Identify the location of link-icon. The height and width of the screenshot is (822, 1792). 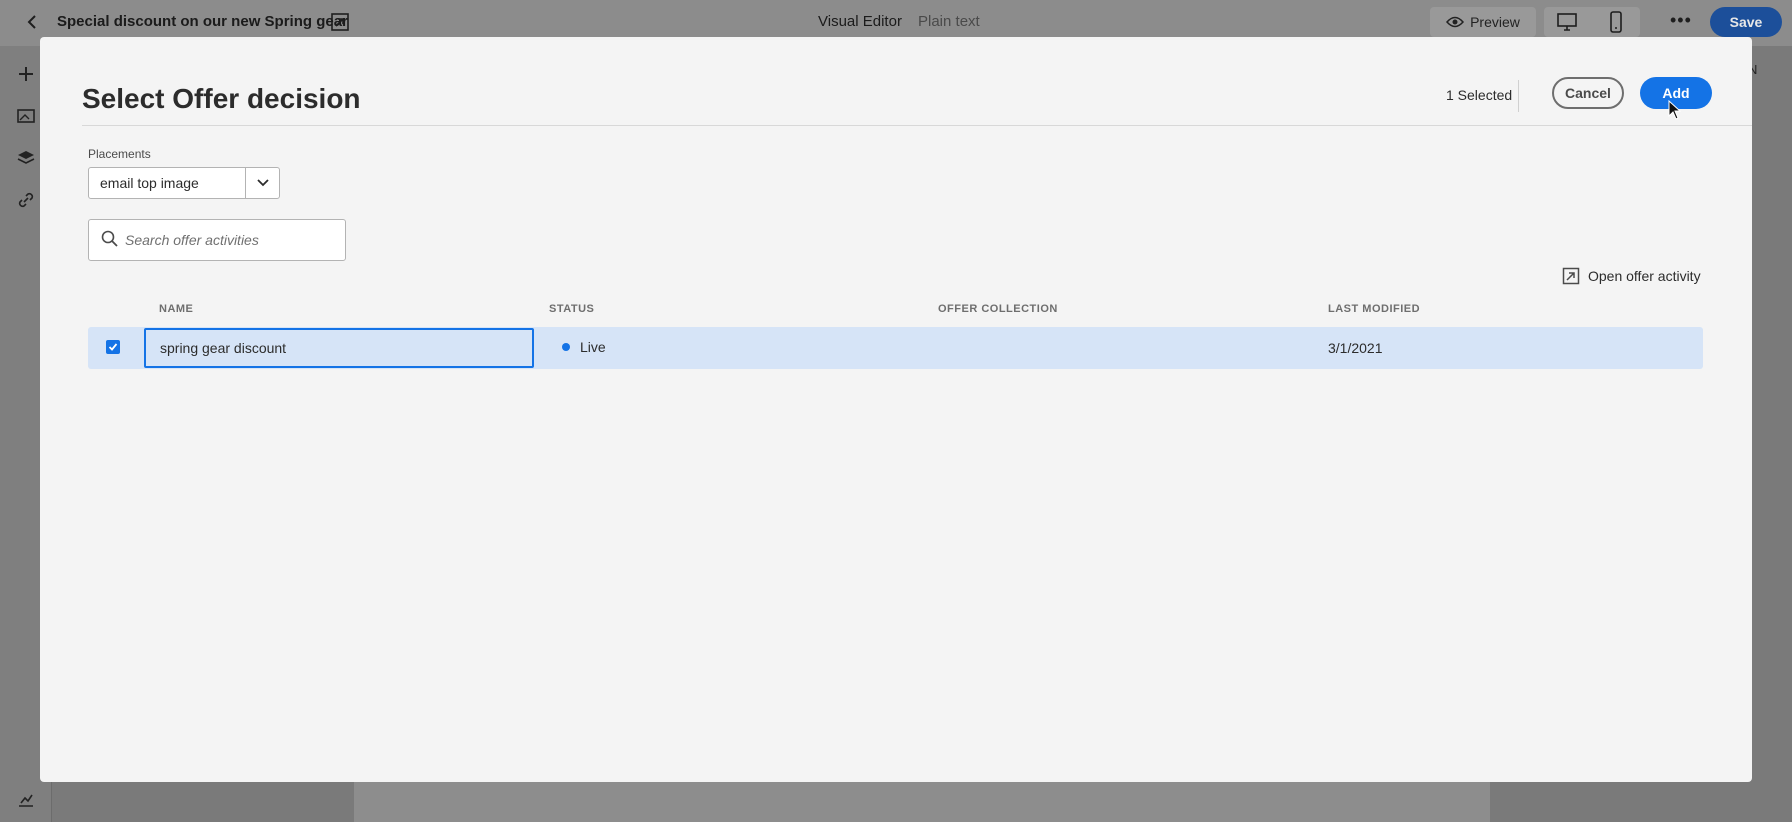
(26, 200).